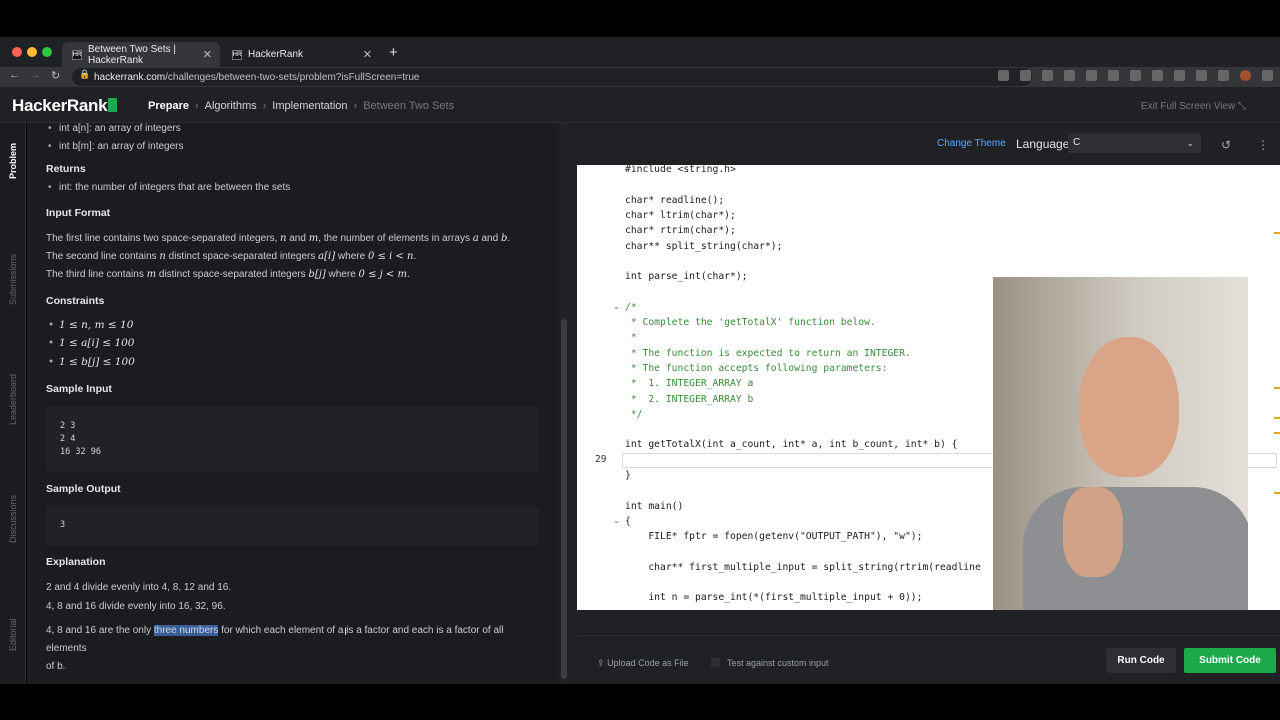  Describe the element at coordinates (1223, 75) in the screenshot. I see `sidebar-icon` at that location.